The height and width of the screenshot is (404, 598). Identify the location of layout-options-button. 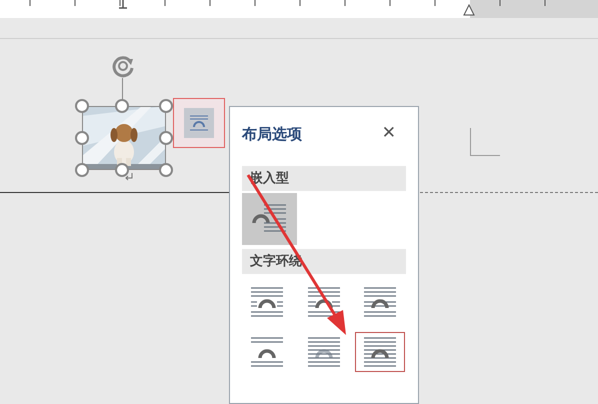
(199, 123).